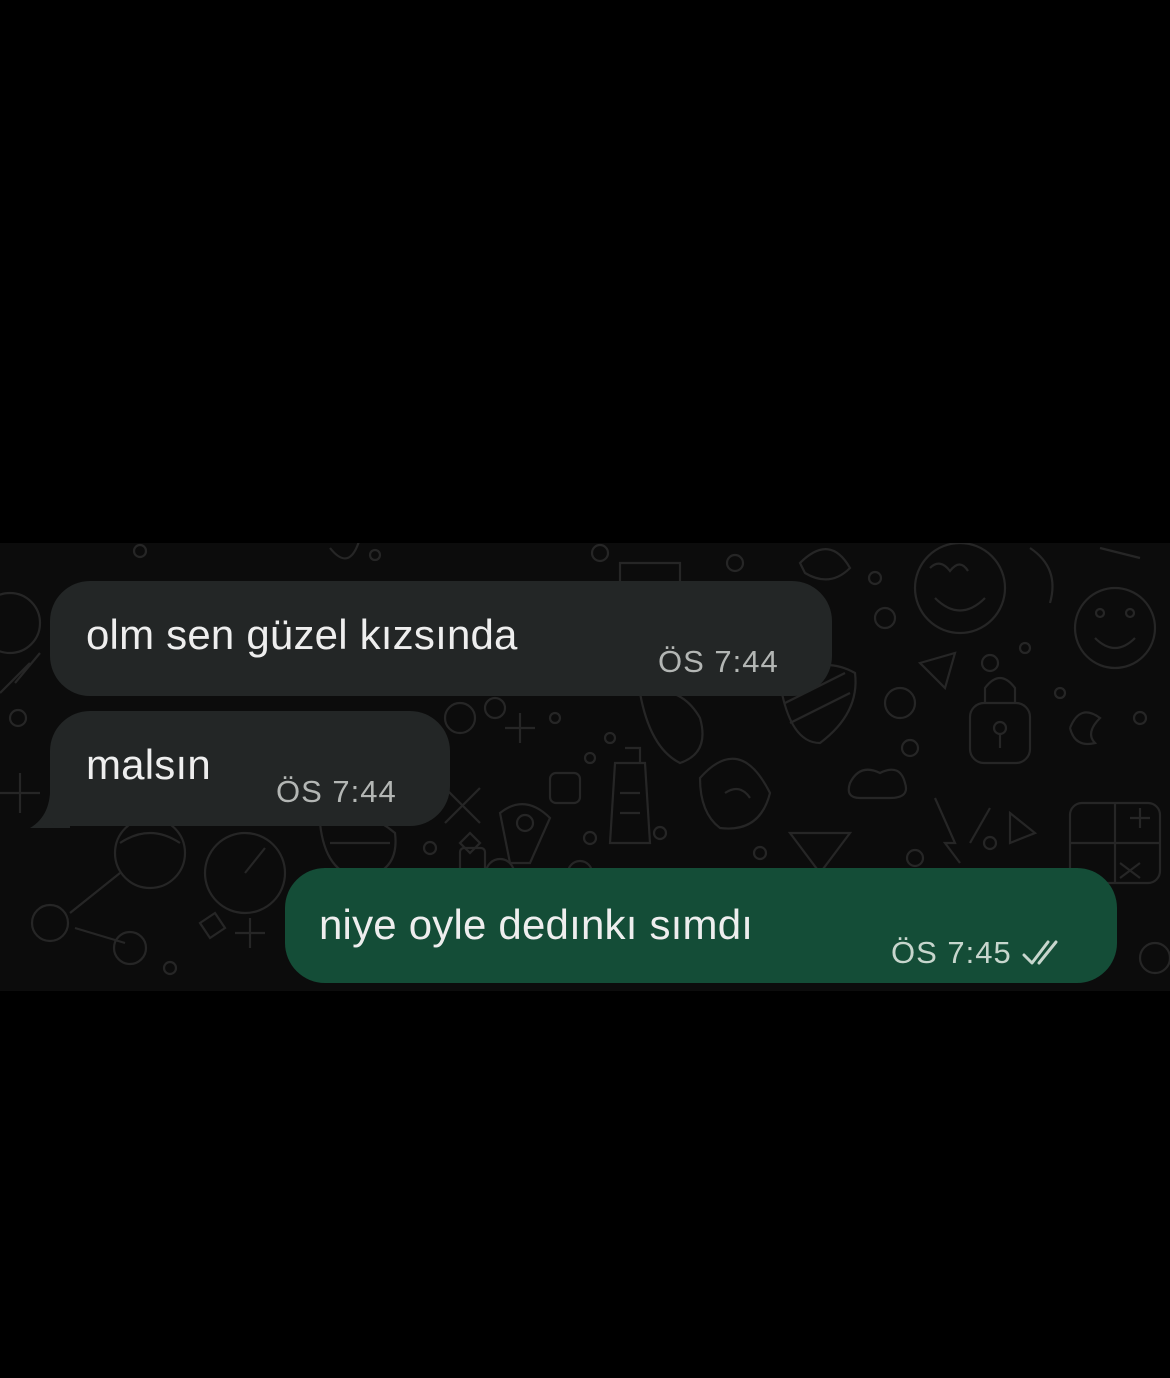  What do you see at coordinates (148, 764) in the screenshot?
I see `message-text: malsın` at bounding box center [148, 764].